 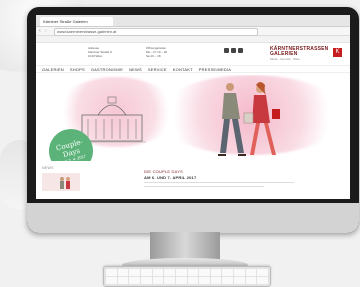 I want to click on keyboard, so click(x=187, y=276).